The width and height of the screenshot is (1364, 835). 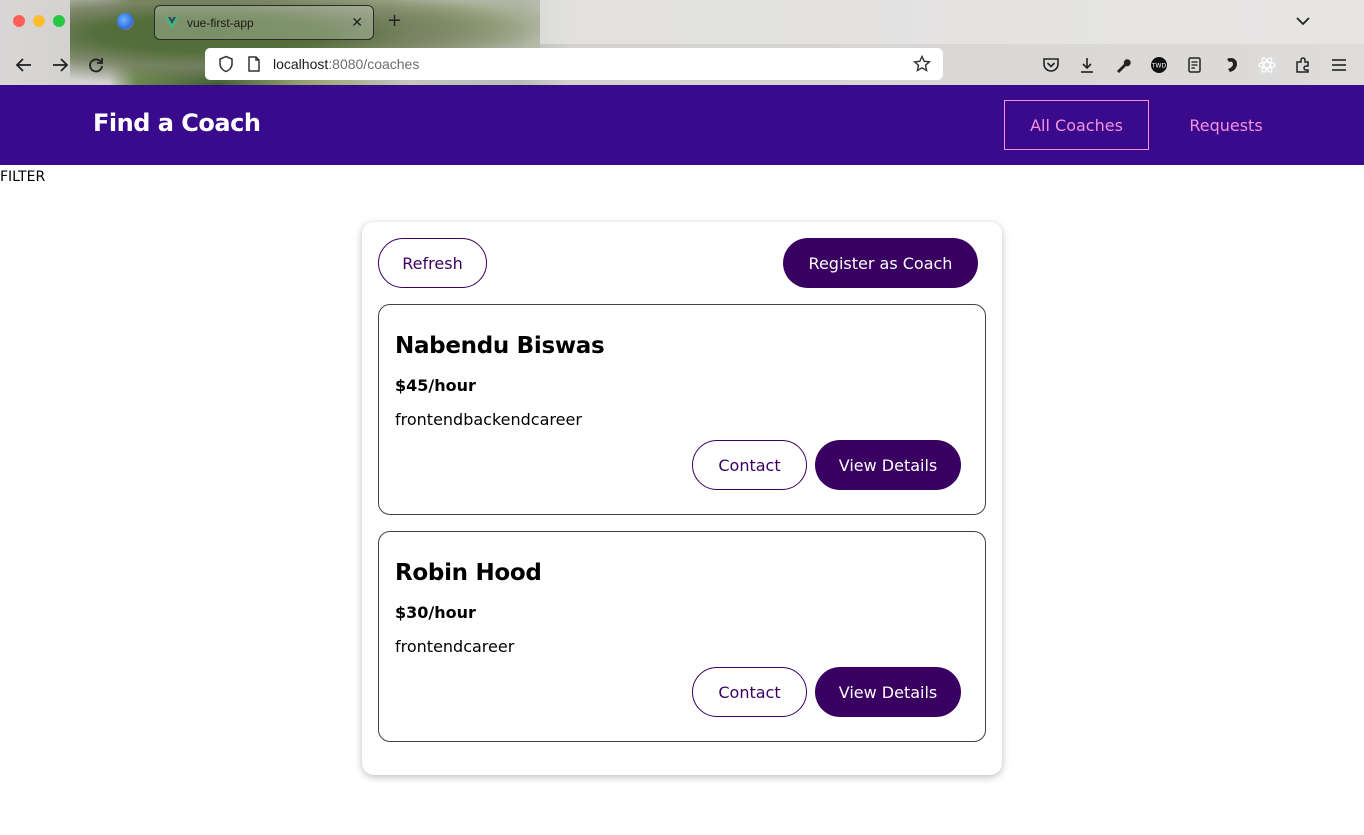 What do you see at coordinates (19, 21) in the screenshot?
I see `close-window-button` at bounding box center [19, 21].